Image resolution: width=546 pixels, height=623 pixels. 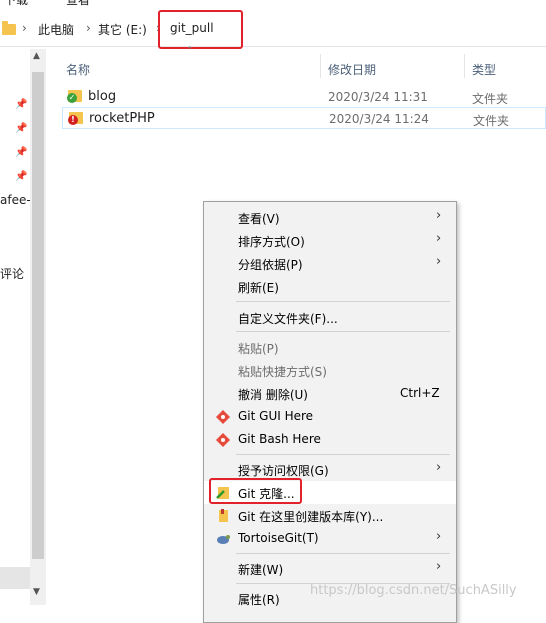 I want to click on scroll-down-icon: ▼, so click(x=36, y=592).